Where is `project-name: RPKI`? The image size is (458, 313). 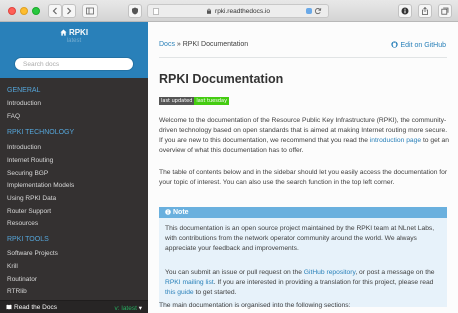
project-name: RPKI is located at coordinates (78, 32).